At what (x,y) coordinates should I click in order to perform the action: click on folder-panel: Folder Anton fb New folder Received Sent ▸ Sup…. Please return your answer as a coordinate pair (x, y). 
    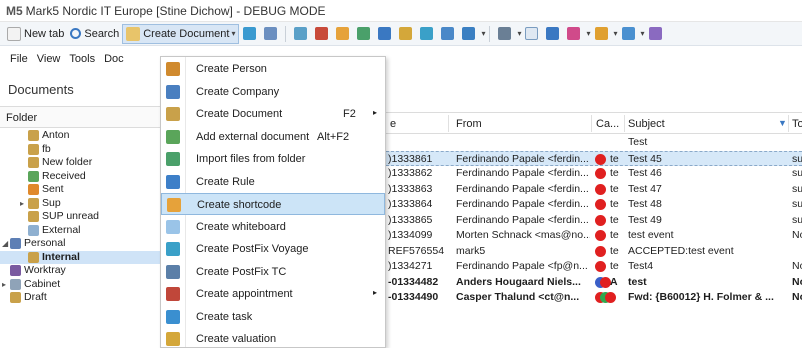
    Looking at the image, I should click on (80, 227).